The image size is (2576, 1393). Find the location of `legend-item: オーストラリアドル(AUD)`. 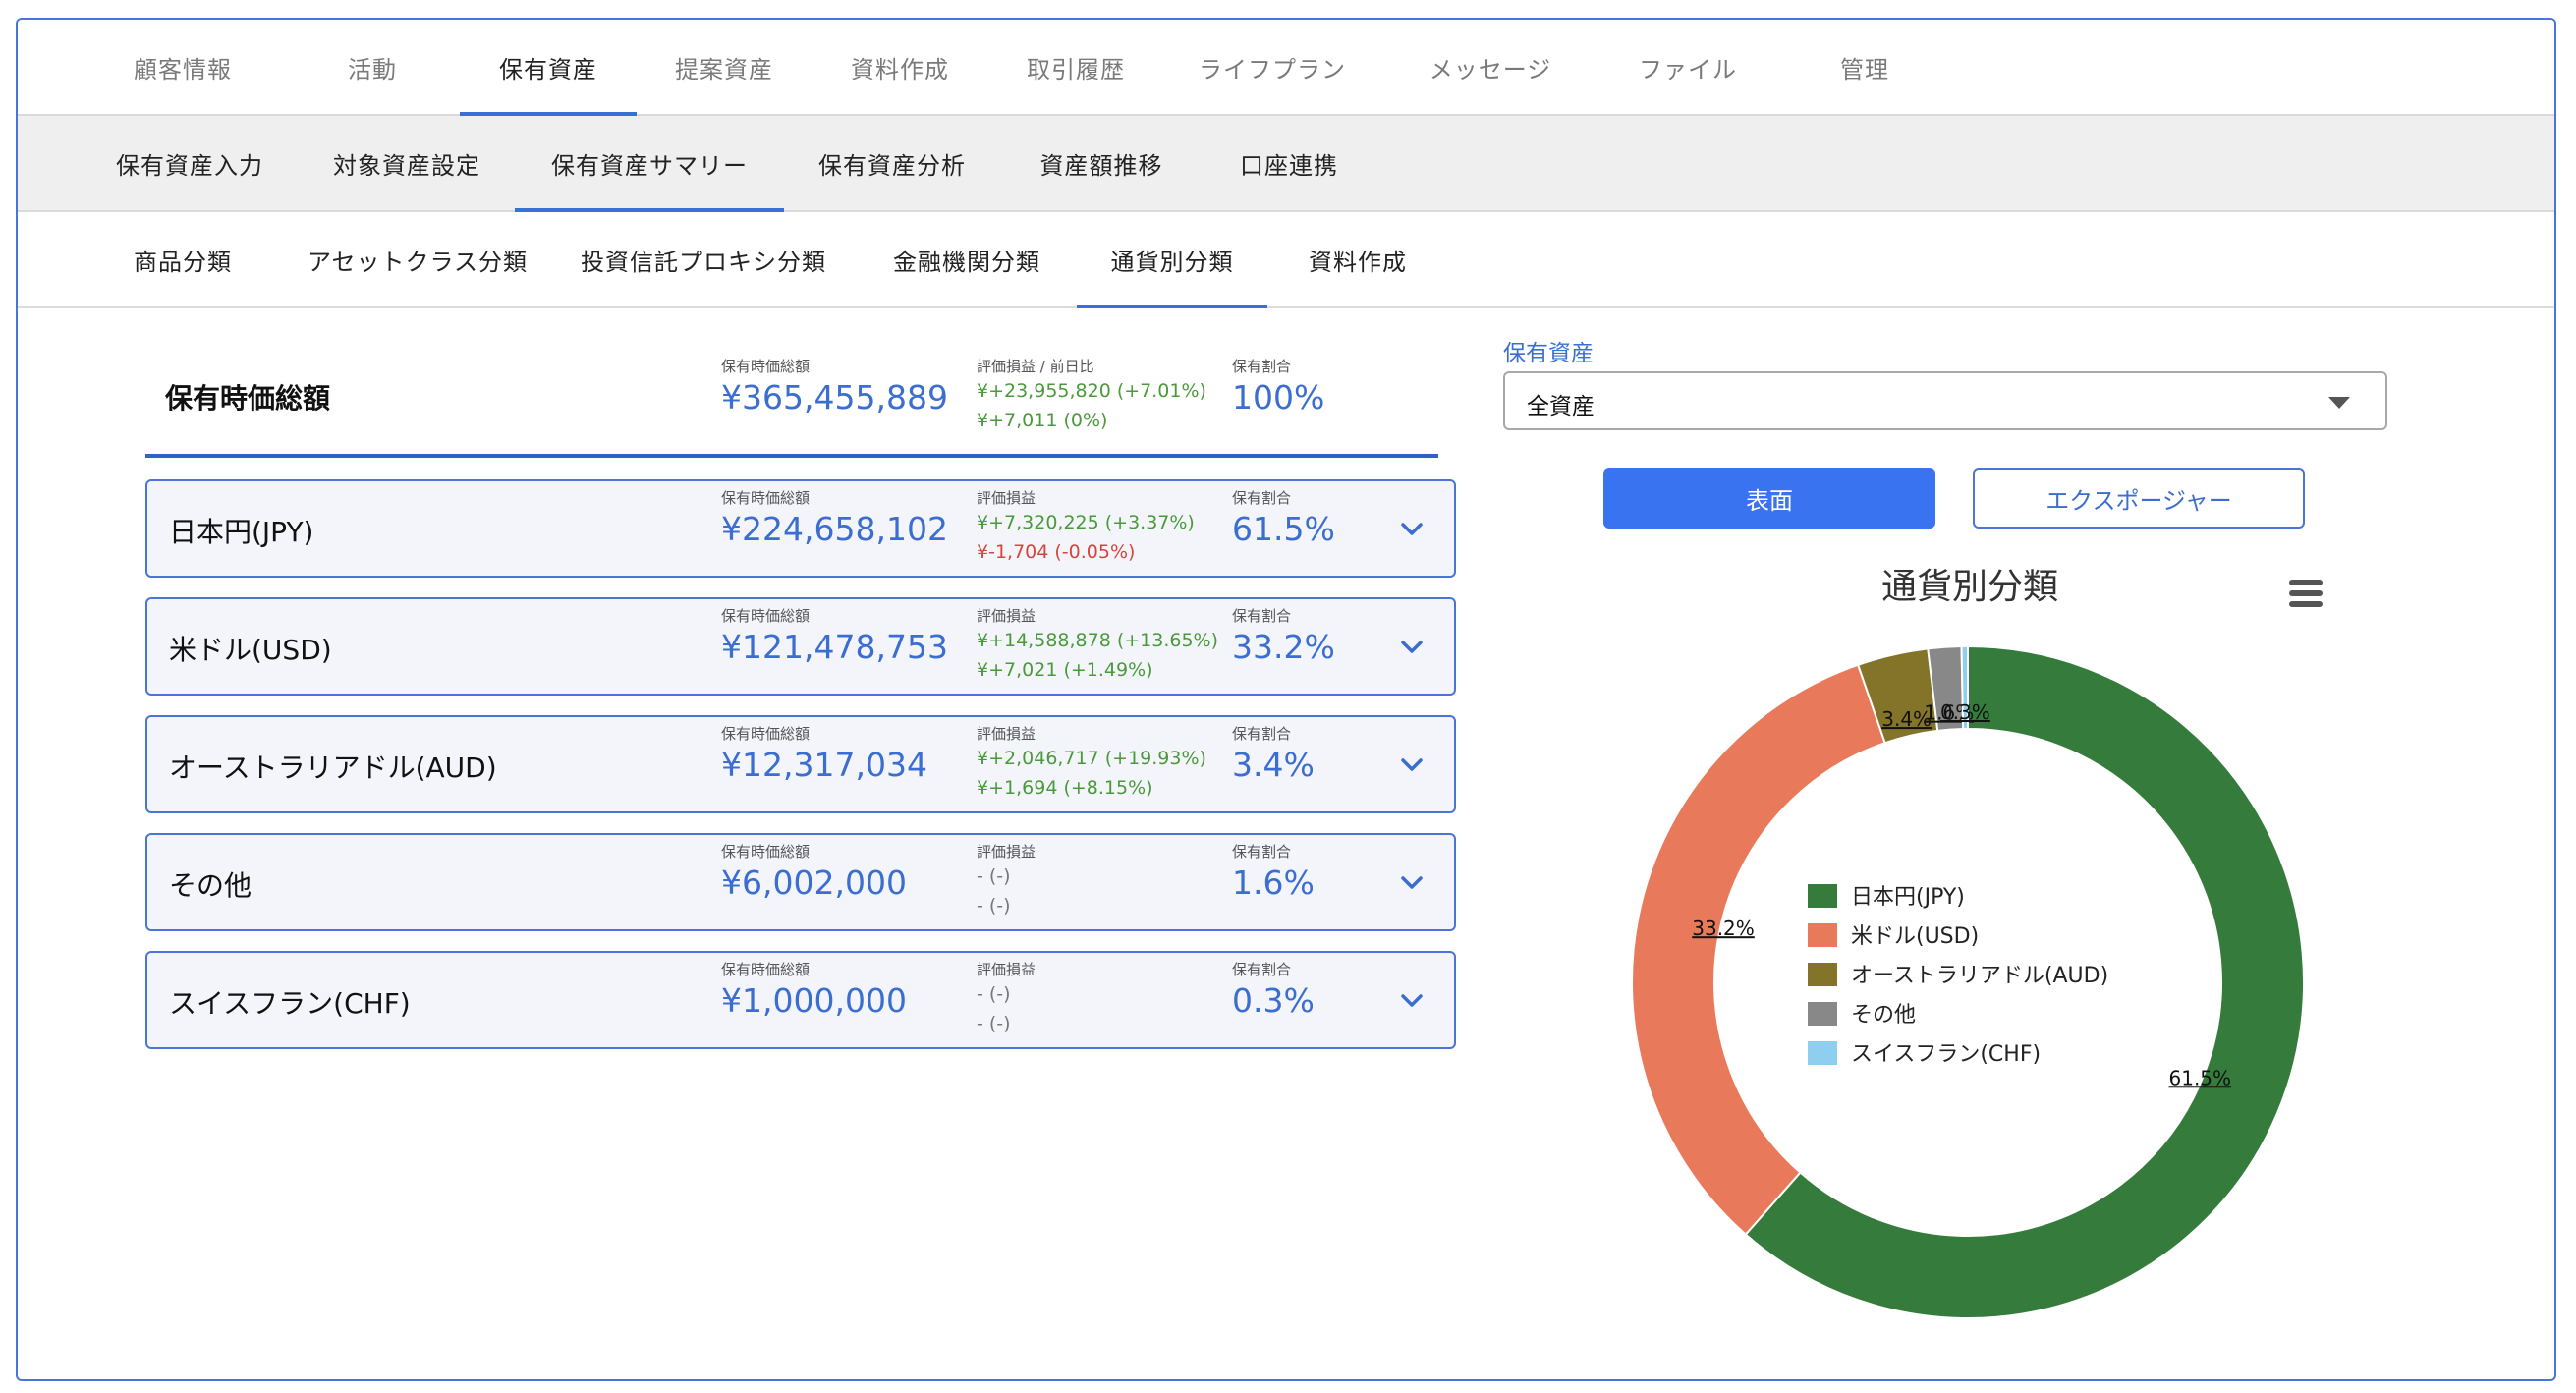

legend-item: オーストラリアドル(AUD) is located at coordinates (1979, 976).